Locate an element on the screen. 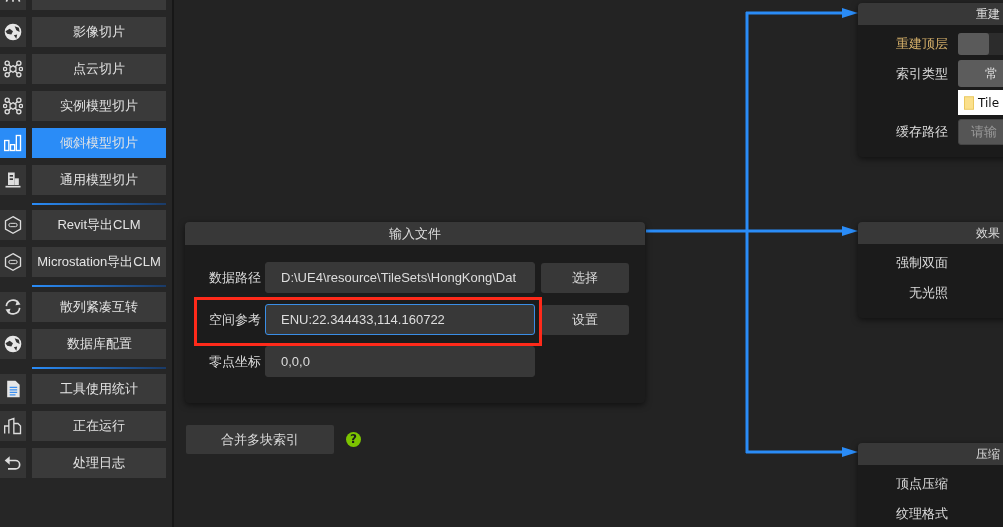 The height and width of the screenshot is (527, 1003). node-title: 压缩 is located at coordinates (930, 454).